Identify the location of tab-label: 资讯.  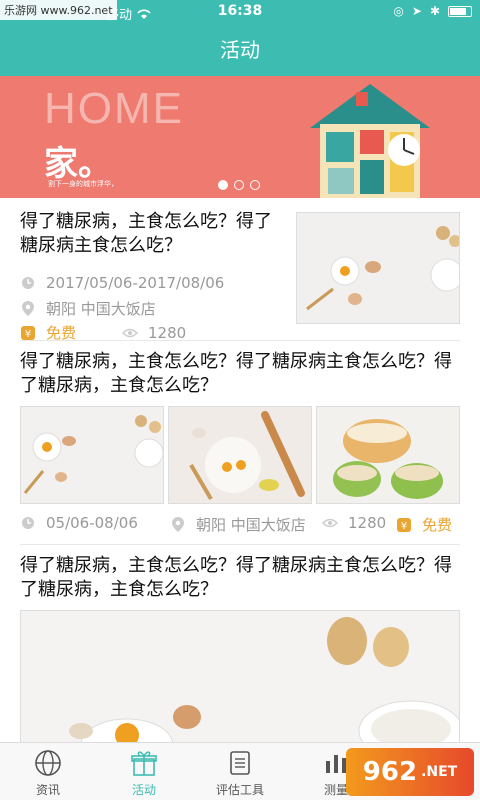
(47, 790).